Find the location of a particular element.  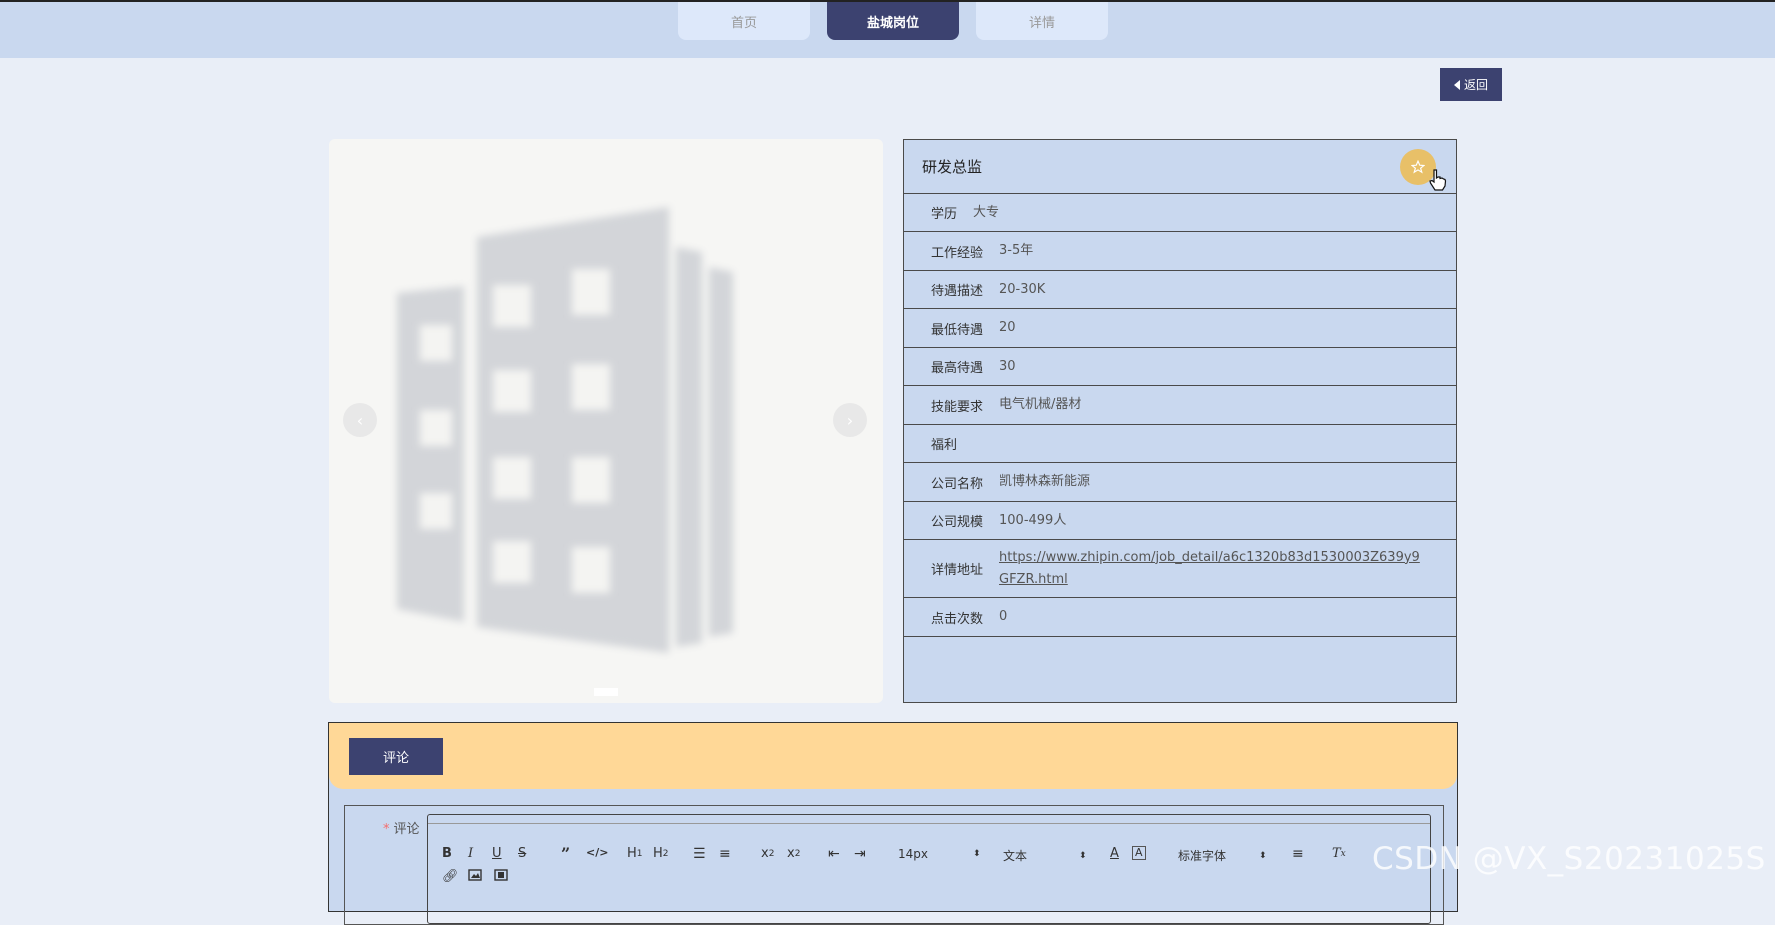

video-icon is located at coordinates (501, 875).